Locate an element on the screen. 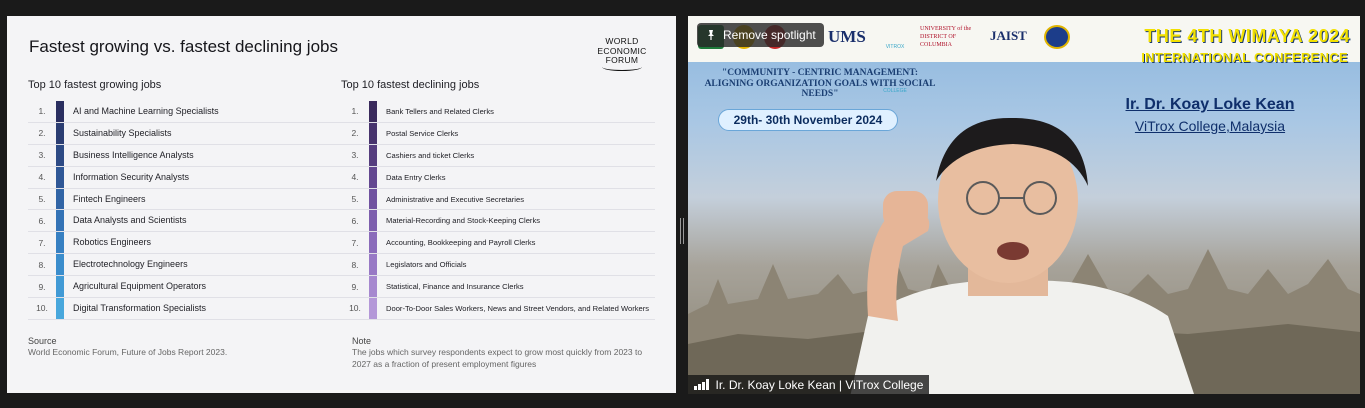 This screenshot has height=408, width=1365. job-title: Fintech Engineers is located at coordinates (109, 198).